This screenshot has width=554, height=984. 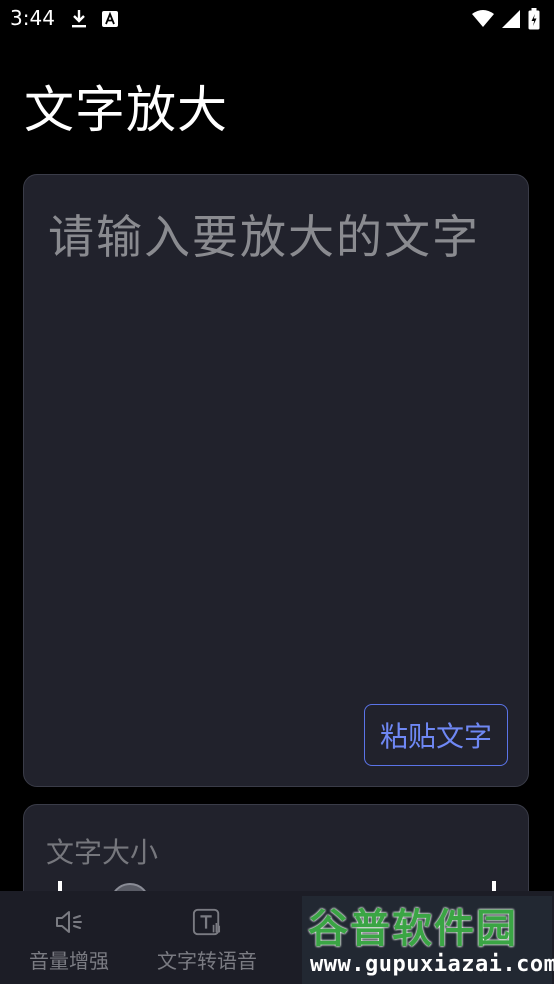 What do you see at coordinates (110, 21) in the screenshot?
I see `a-letter-icon` at bounding box center [110, 21].